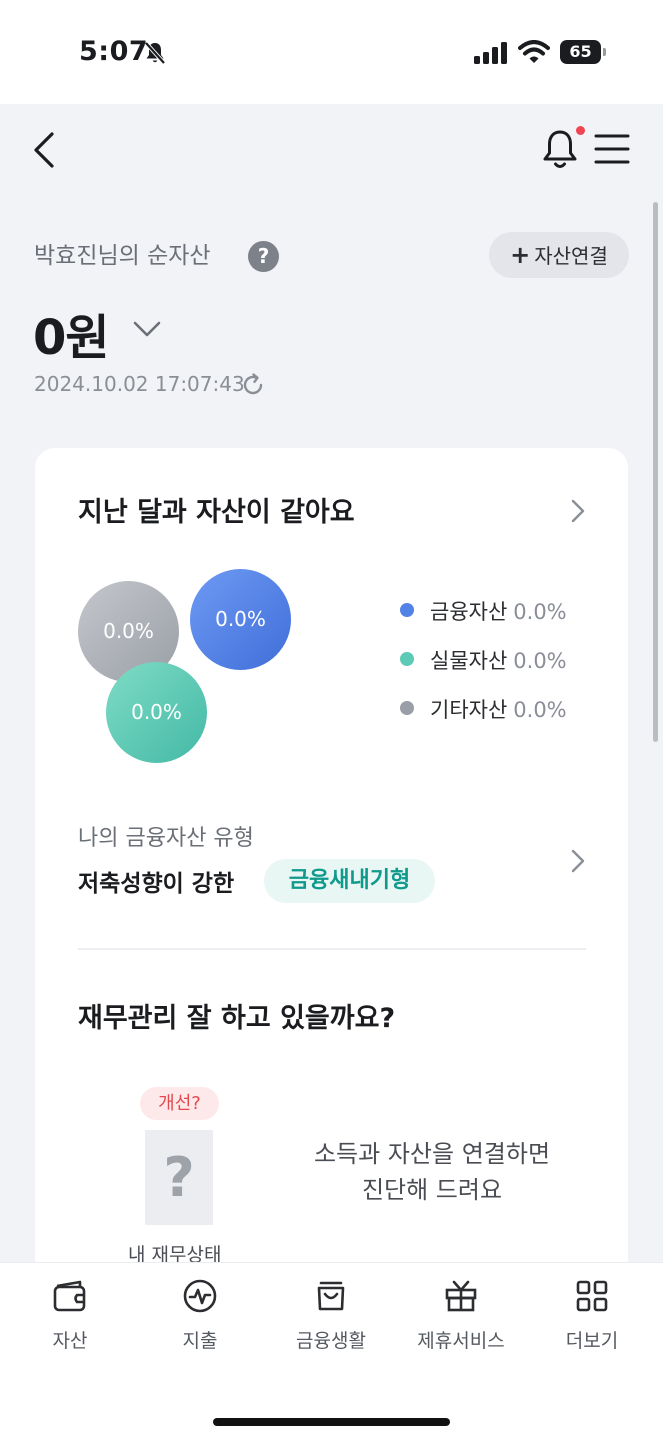 This screenshot has height=1440, width=663. Describe the element at coordinates (432, 1172) in the screenshot. I see `diagnosis-message: 소득과 자산을 연결하면 진단해 드려요` at that location.